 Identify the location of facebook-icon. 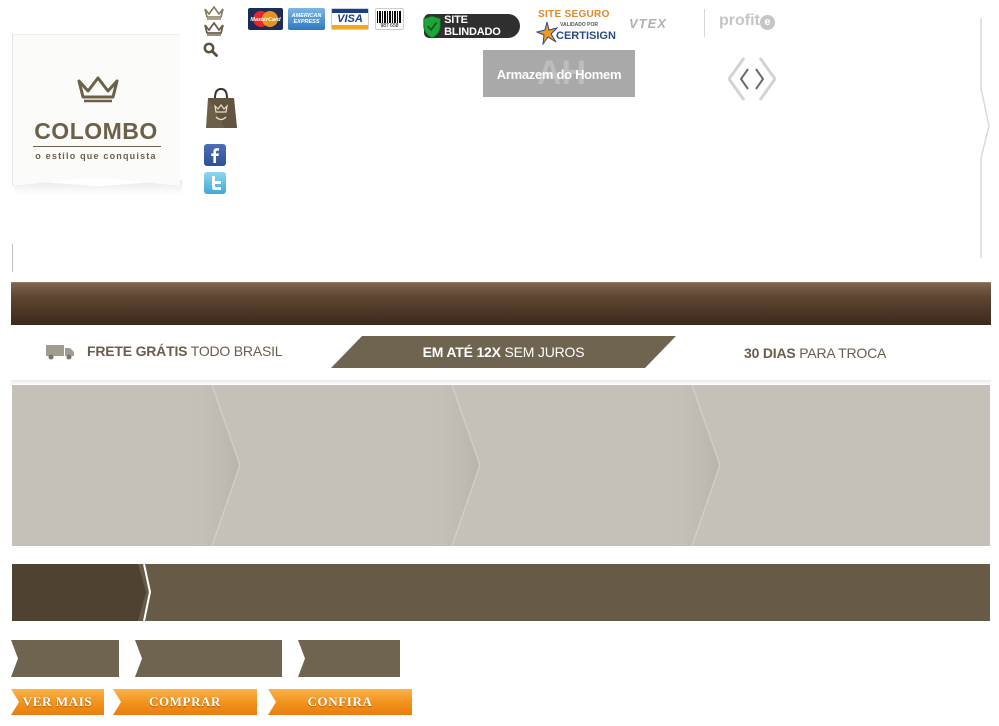
(215, 155).